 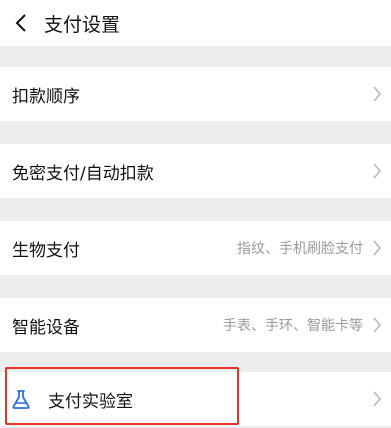 I want to click on chevron-left-icon, so click(x=20, y=23).